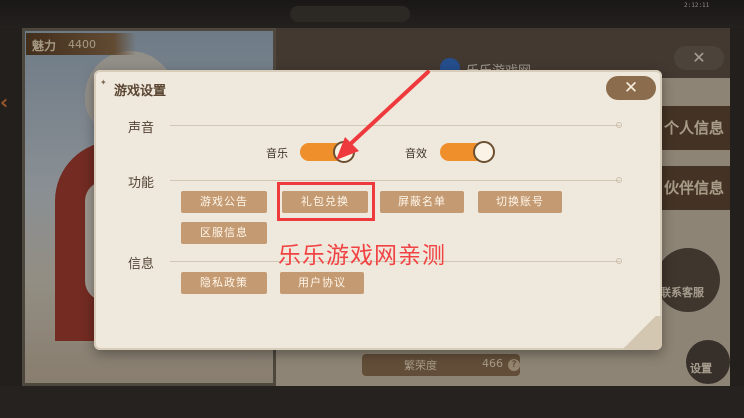 The image size is (744, 418). I want to click on dialog-title: 游戏设置, so click(140, 91).